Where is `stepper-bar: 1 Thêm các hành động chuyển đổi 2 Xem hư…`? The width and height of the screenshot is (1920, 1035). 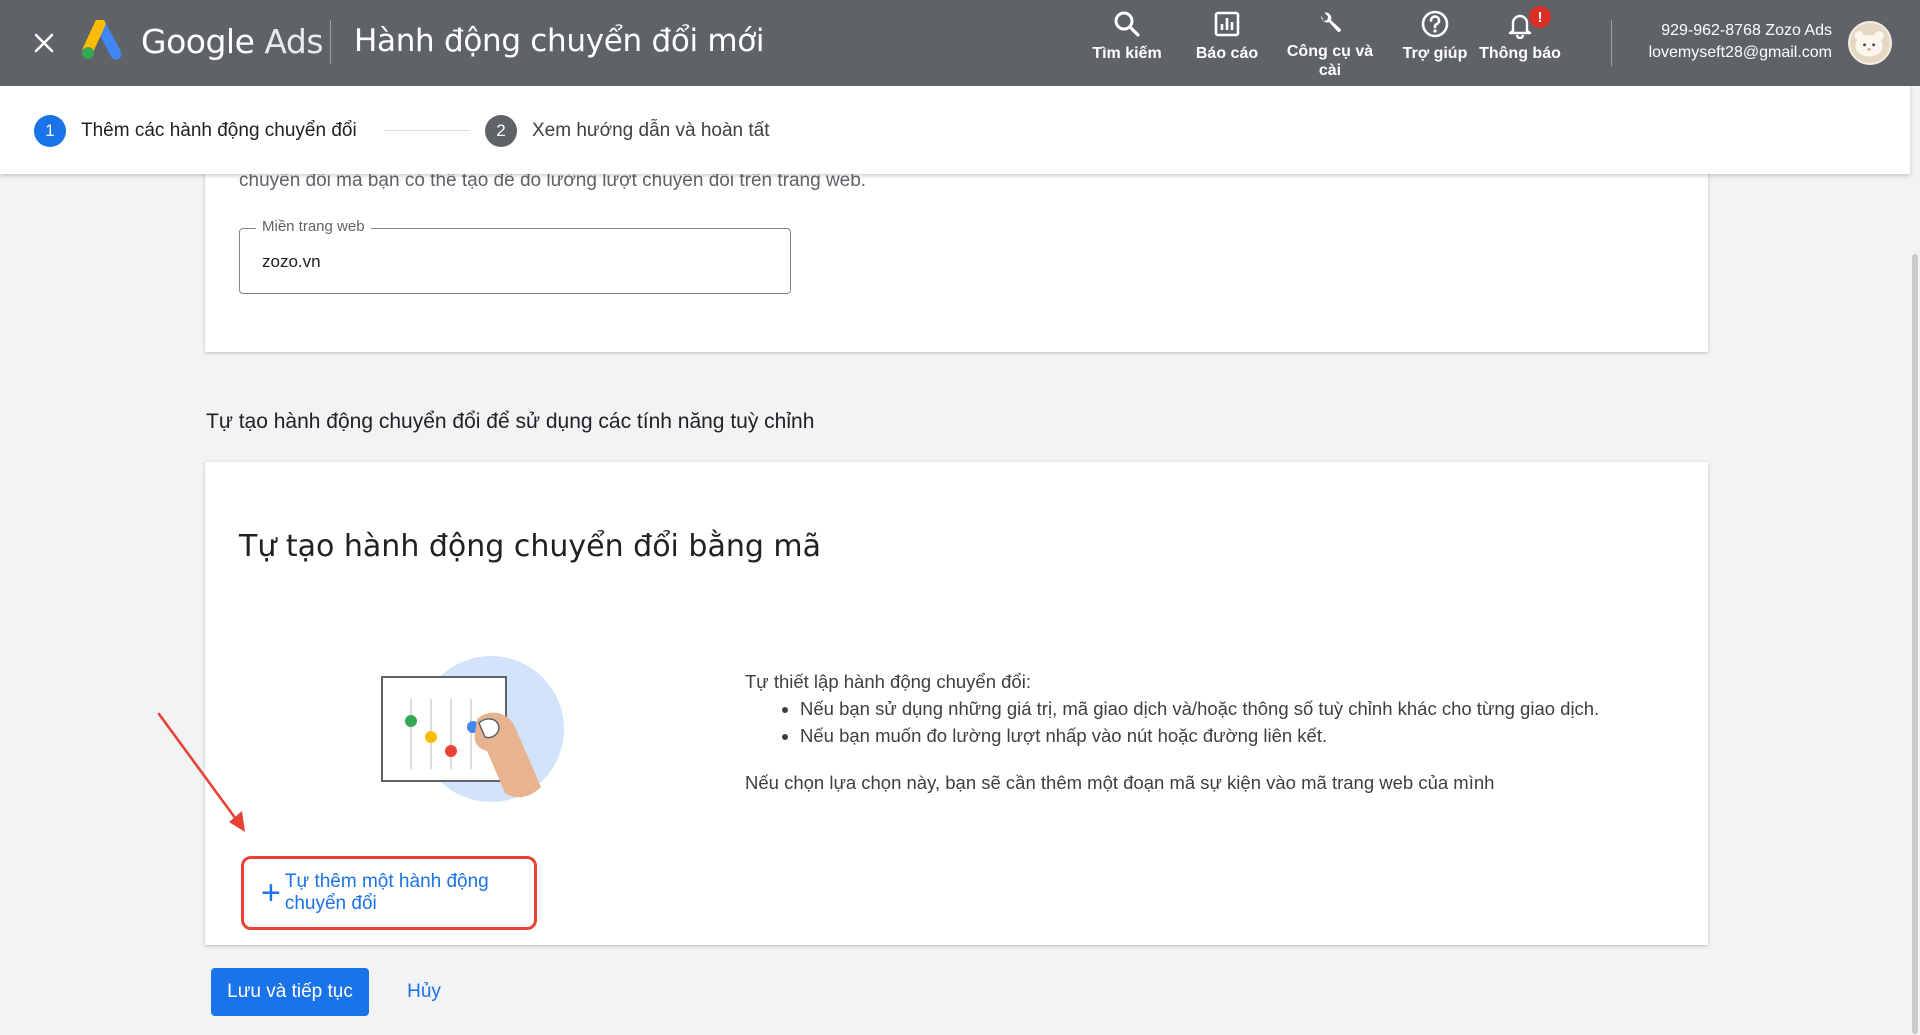 stepper-bar: 1 Thêm các hành động chuyển đổi 2 Xem hư… is located at coordinates (955, 130).